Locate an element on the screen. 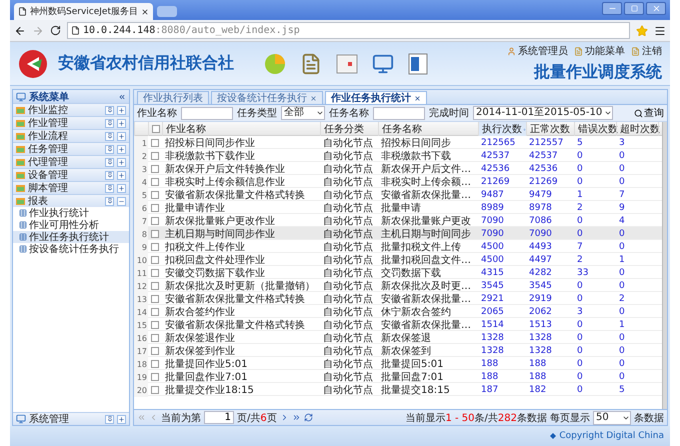 Image resolution: width=680 pixels, height=446 pixels. header-link: 注销 is located at coordinates (646, 51).